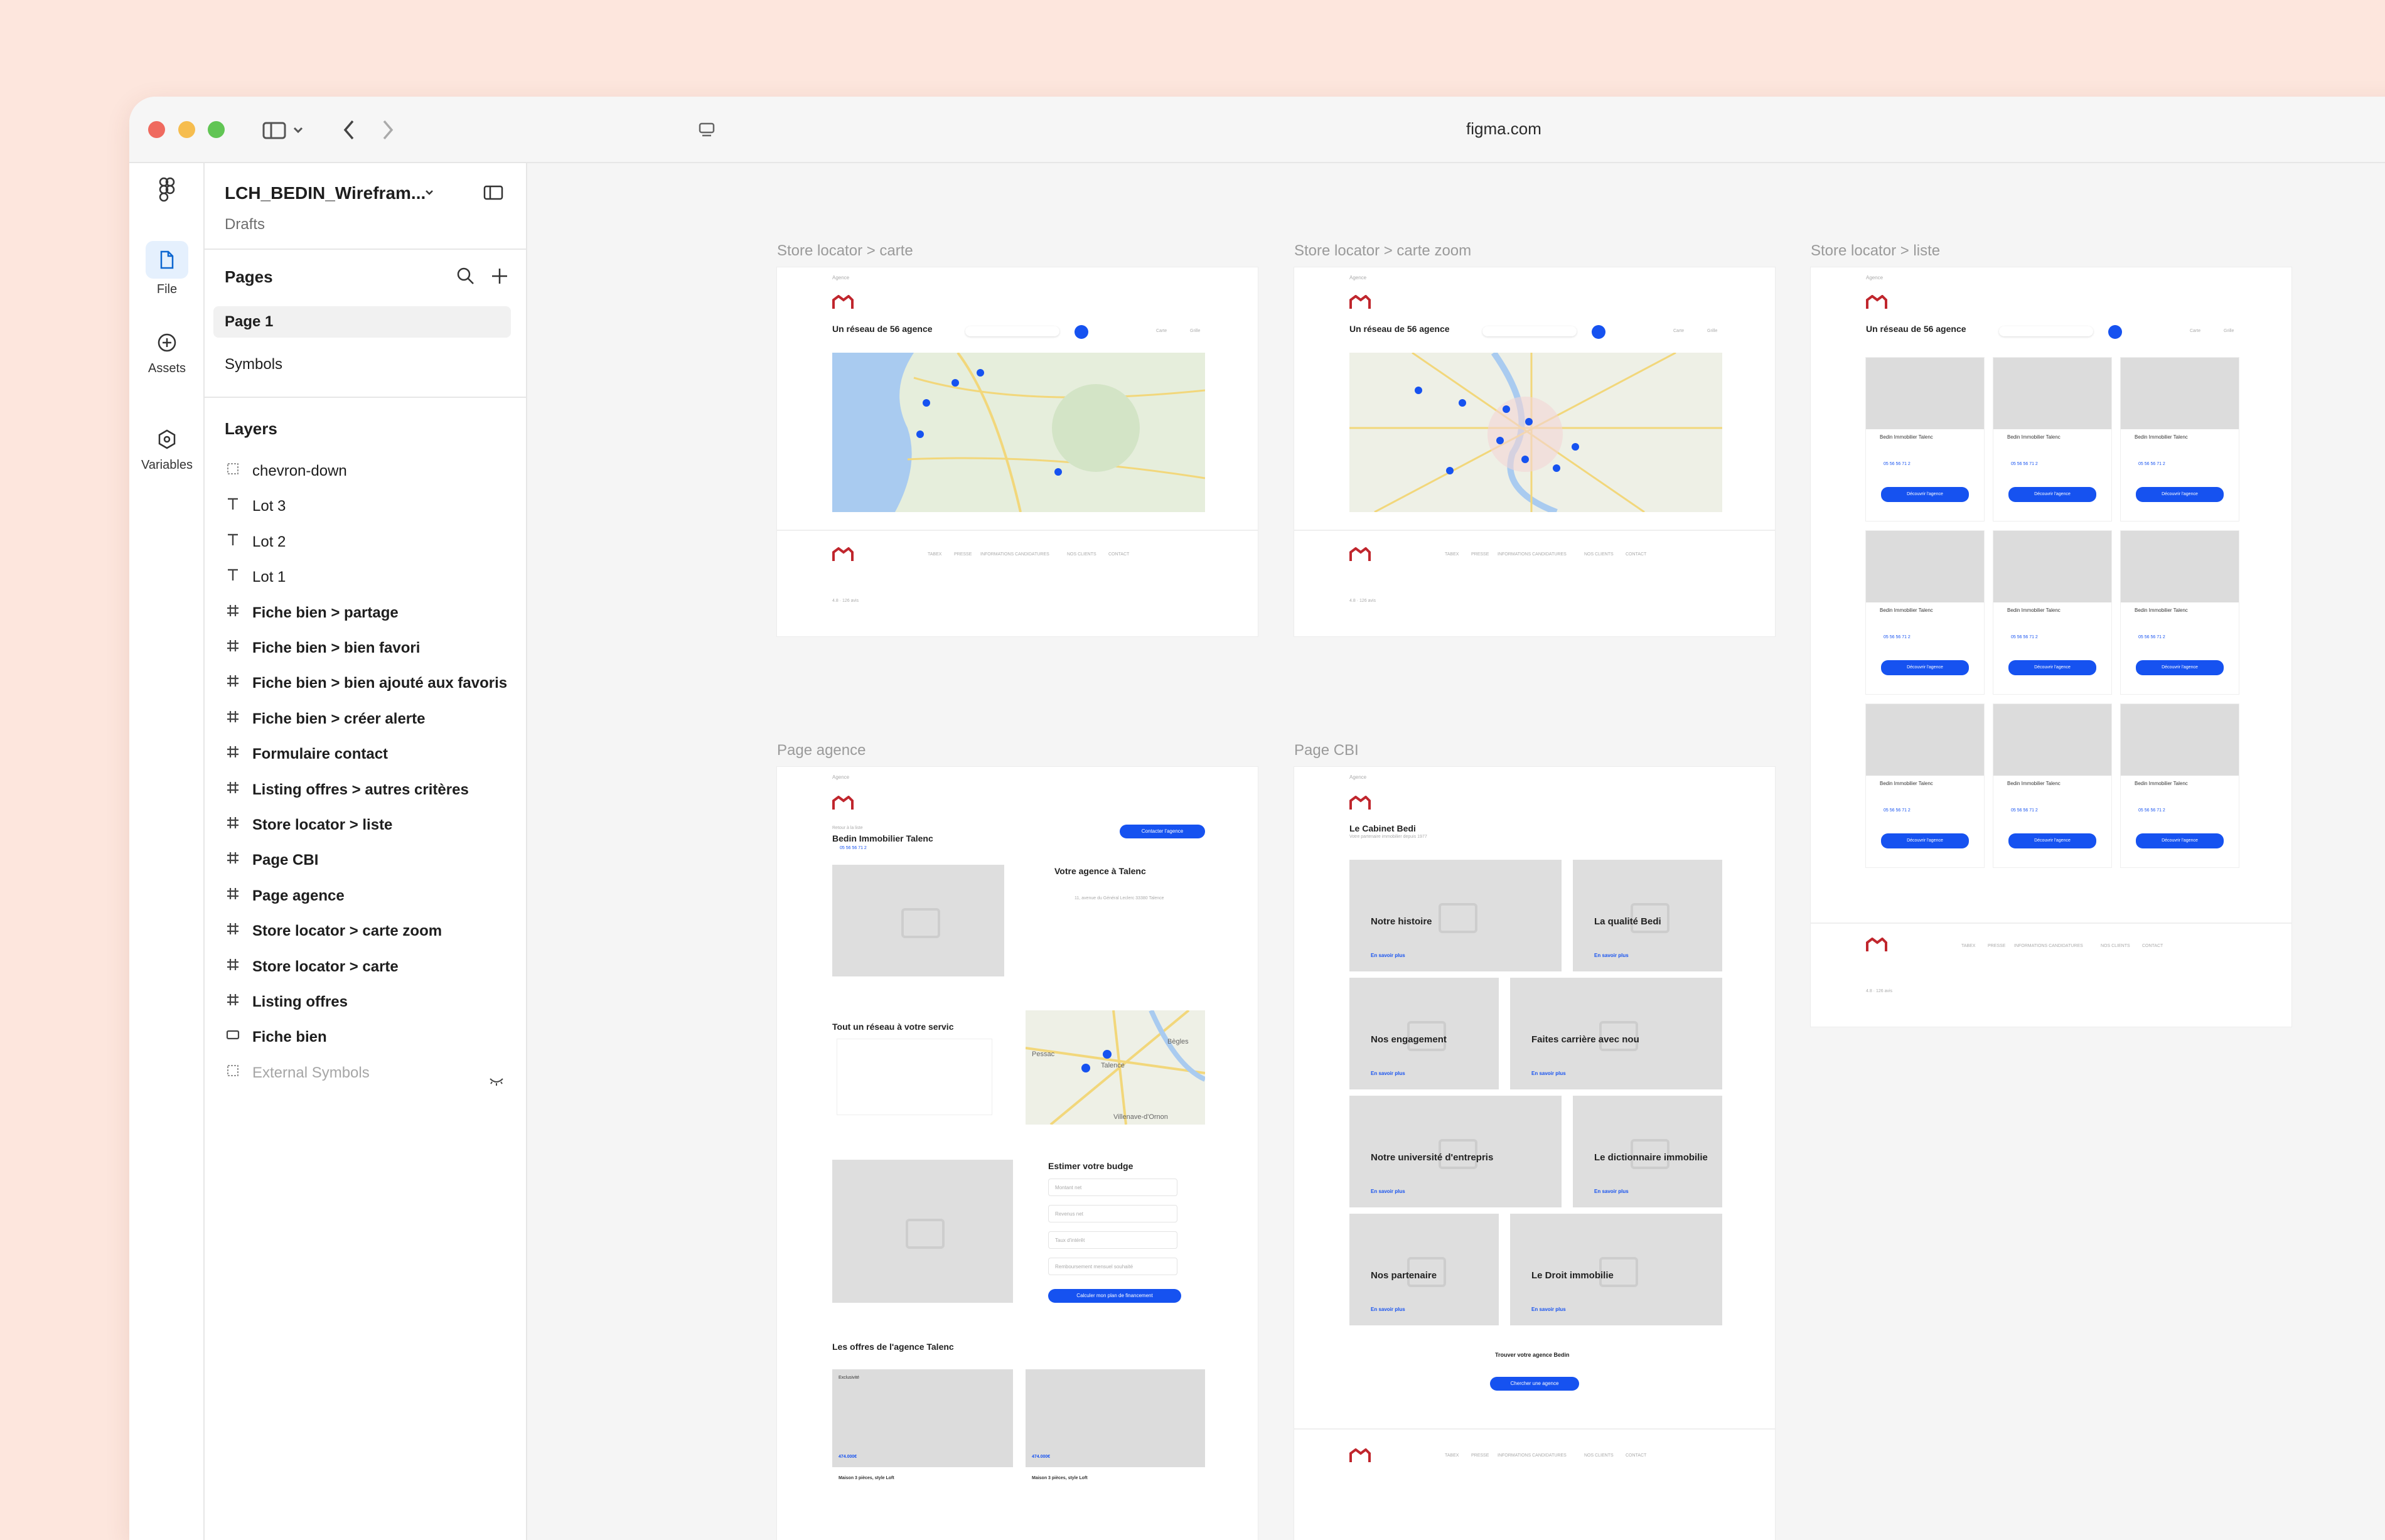 This screenshot has width=2385, height=1540. What do you see at coordinates (1112, 1240) in the screenshot?
I see `budget-input: Taux d'intérêt` at bounding box center [1112, 1240].